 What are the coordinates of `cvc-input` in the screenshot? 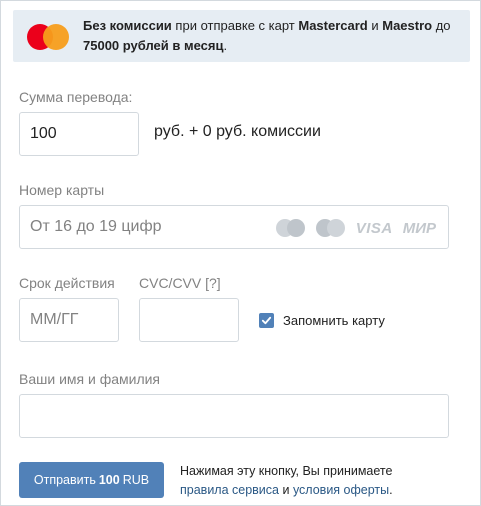 It's located at (189, 320).